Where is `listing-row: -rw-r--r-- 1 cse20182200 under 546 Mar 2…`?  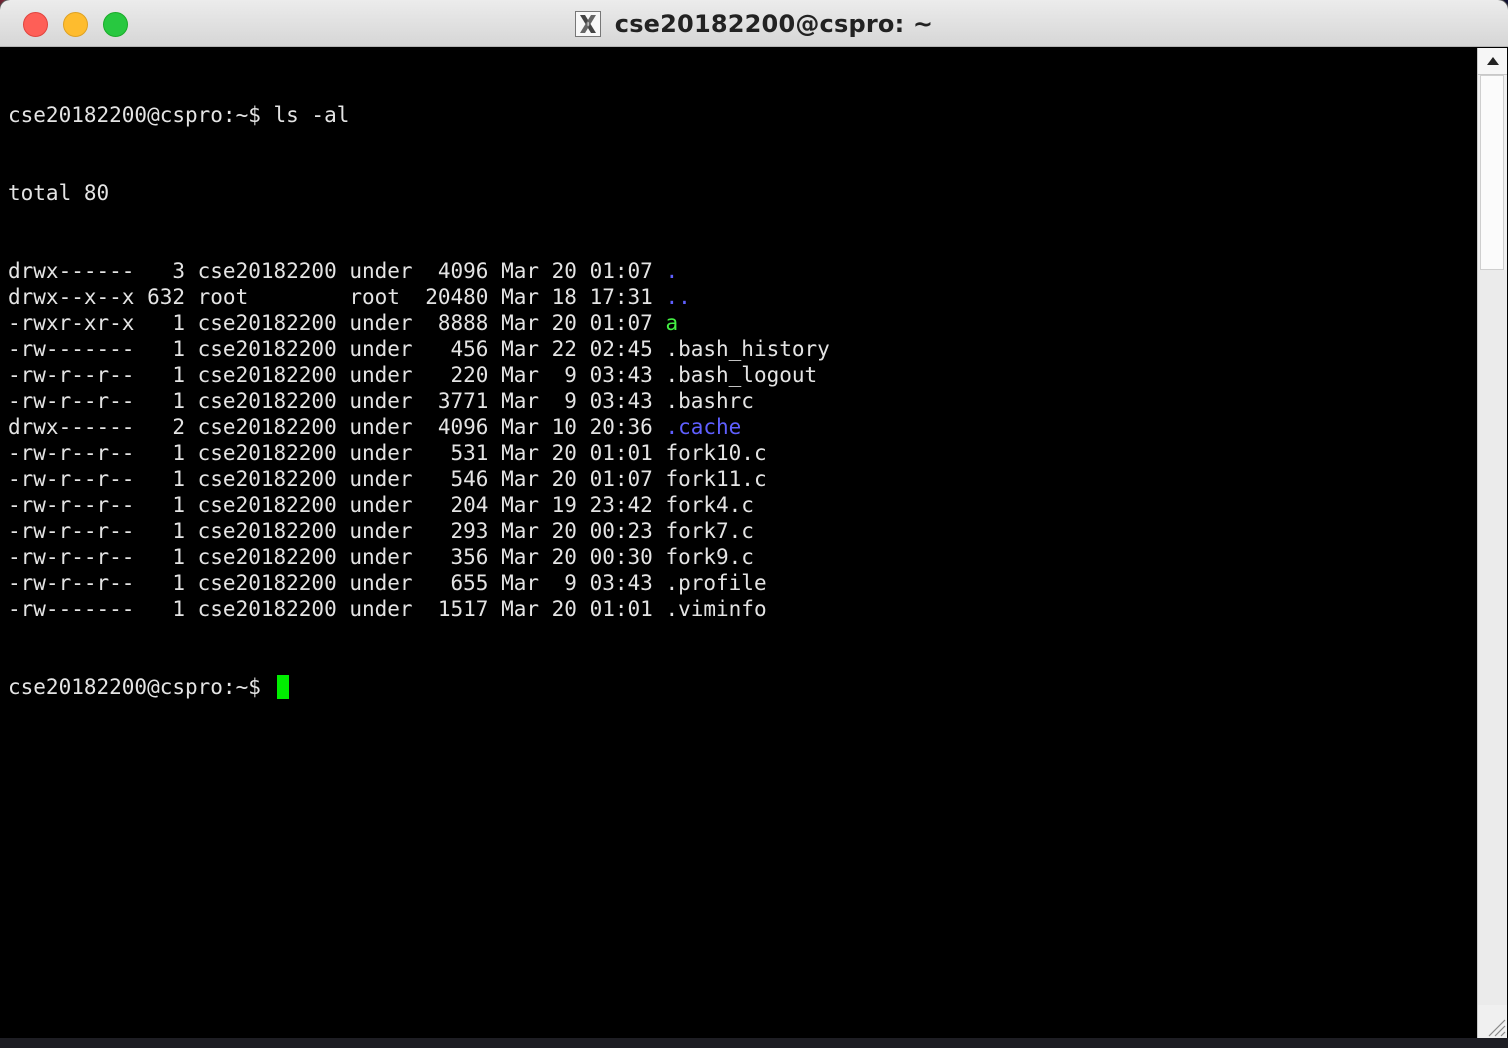
listing-row: -rw-r--r-- 1 cse20182200 under 546 Mar 2… is located at coordinates (419, 479).